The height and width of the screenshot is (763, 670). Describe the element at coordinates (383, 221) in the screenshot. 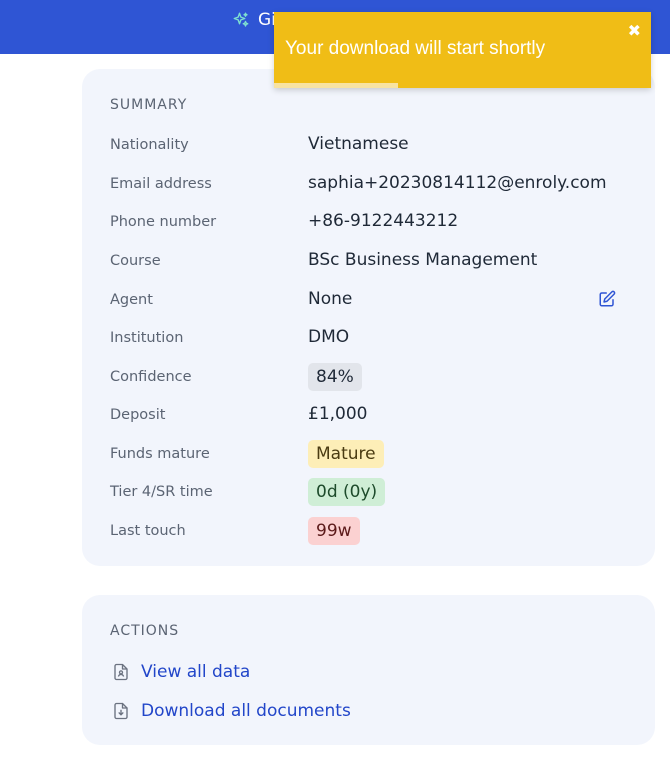

I see `row-value: +86-9122443212` at that location.